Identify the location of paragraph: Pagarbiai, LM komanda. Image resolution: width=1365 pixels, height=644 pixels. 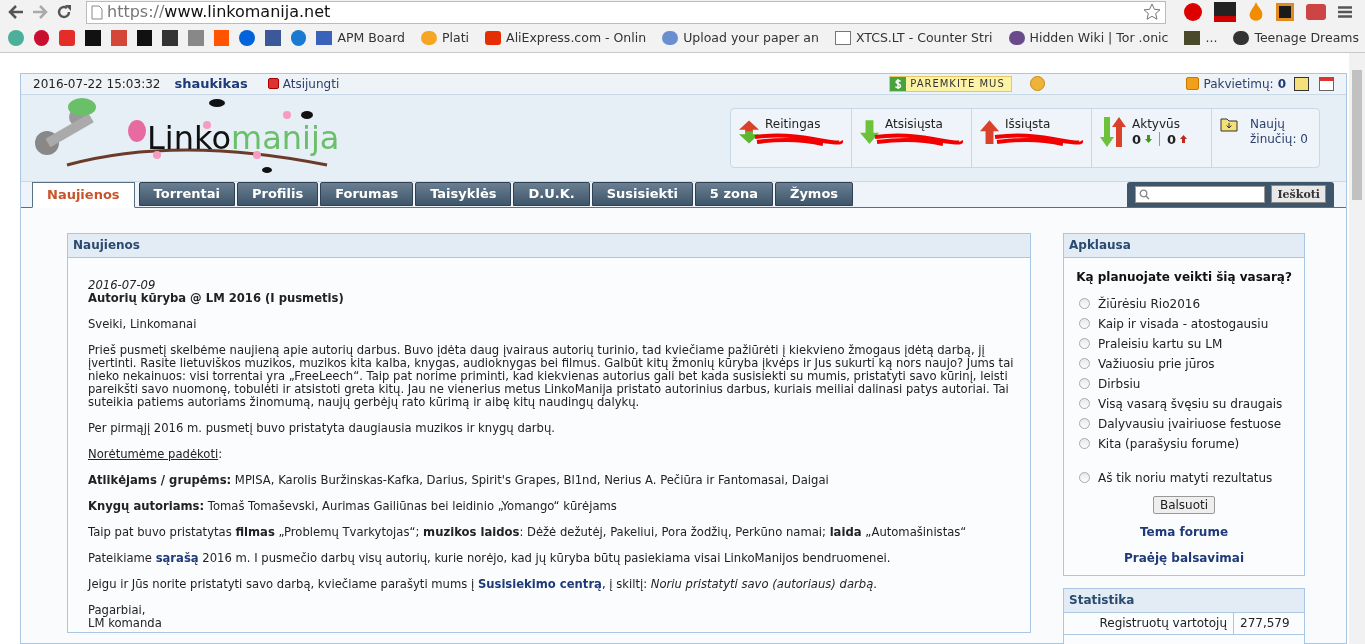
(125, 616).